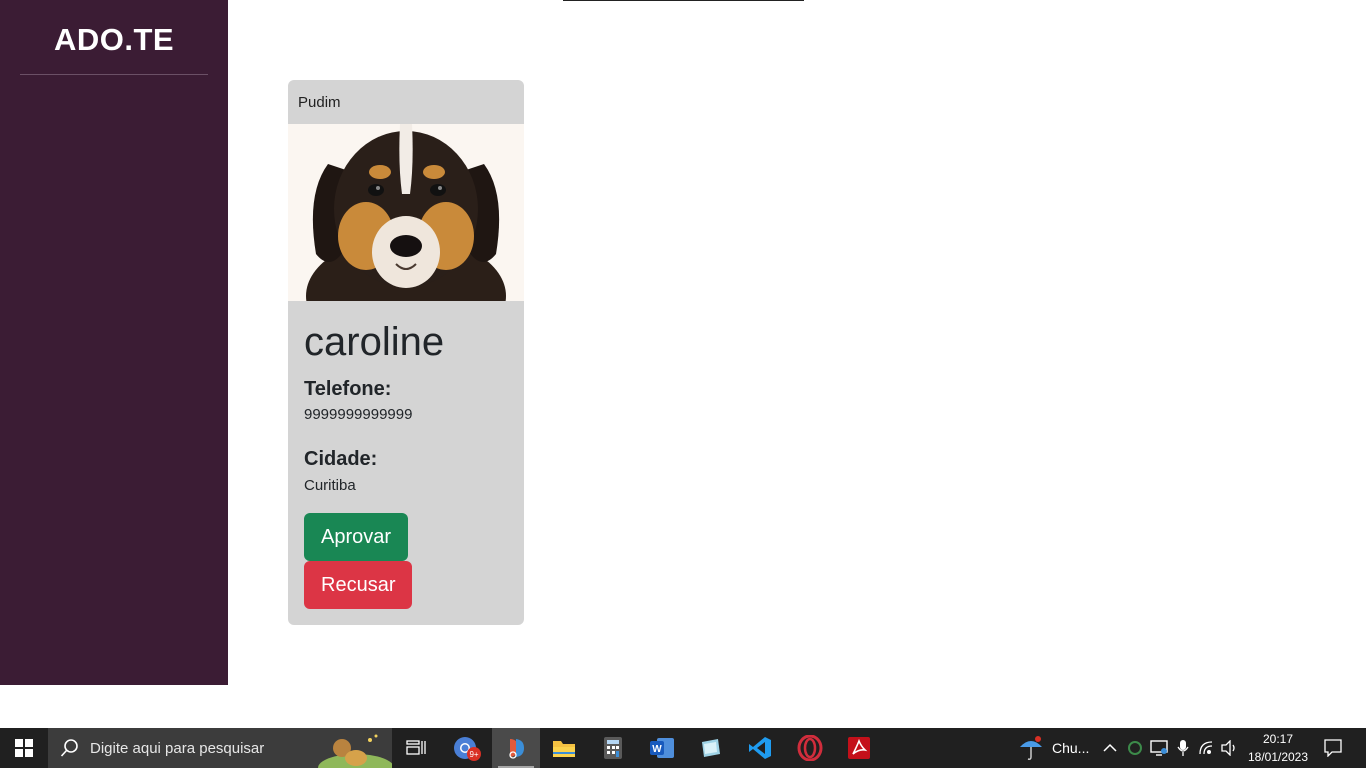 This screenshot has height=768, width=1366. I want to click on taskbar-chrome: 9+, so click(467, 748).